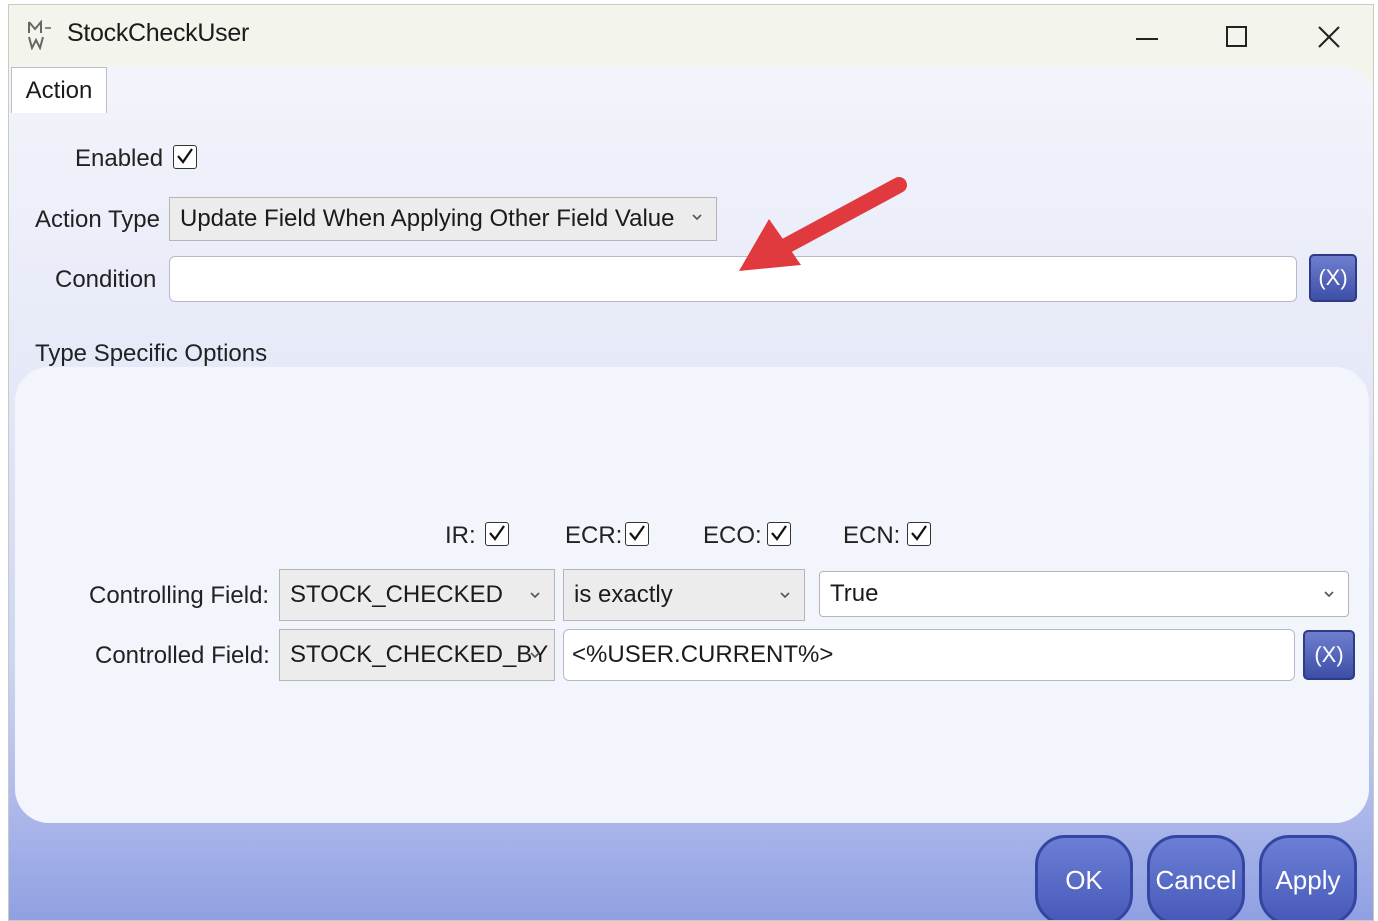 The height and width of the screenshot is (921, 1378). I want to click on cancel-button: Cancel, so click(1196, 877).